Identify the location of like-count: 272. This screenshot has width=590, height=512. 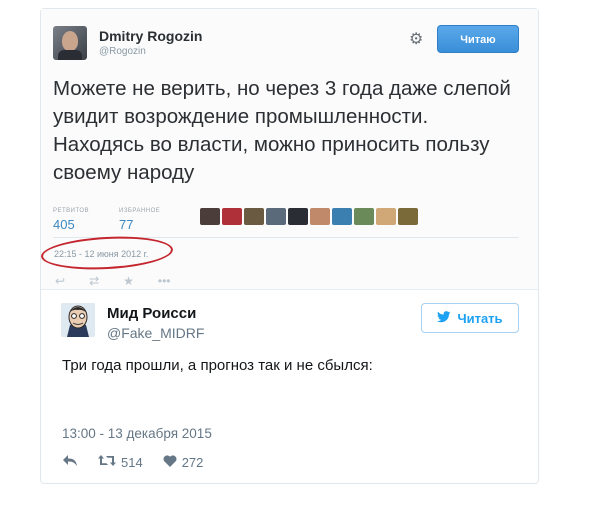
(192, 462).